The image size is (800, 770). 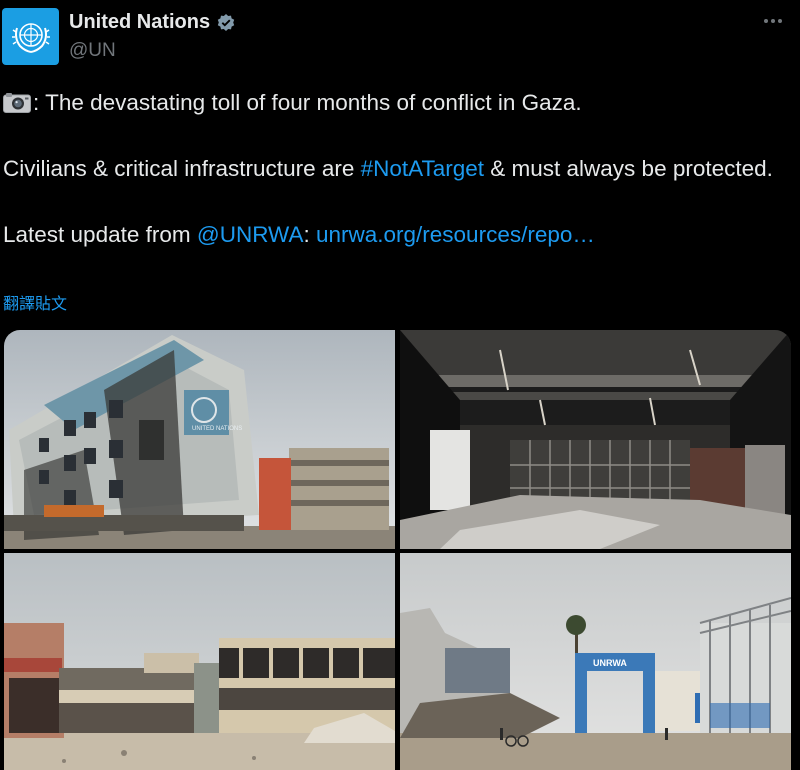 I want to click on mention-link: @UNRWA, so click(x=250, y=234).